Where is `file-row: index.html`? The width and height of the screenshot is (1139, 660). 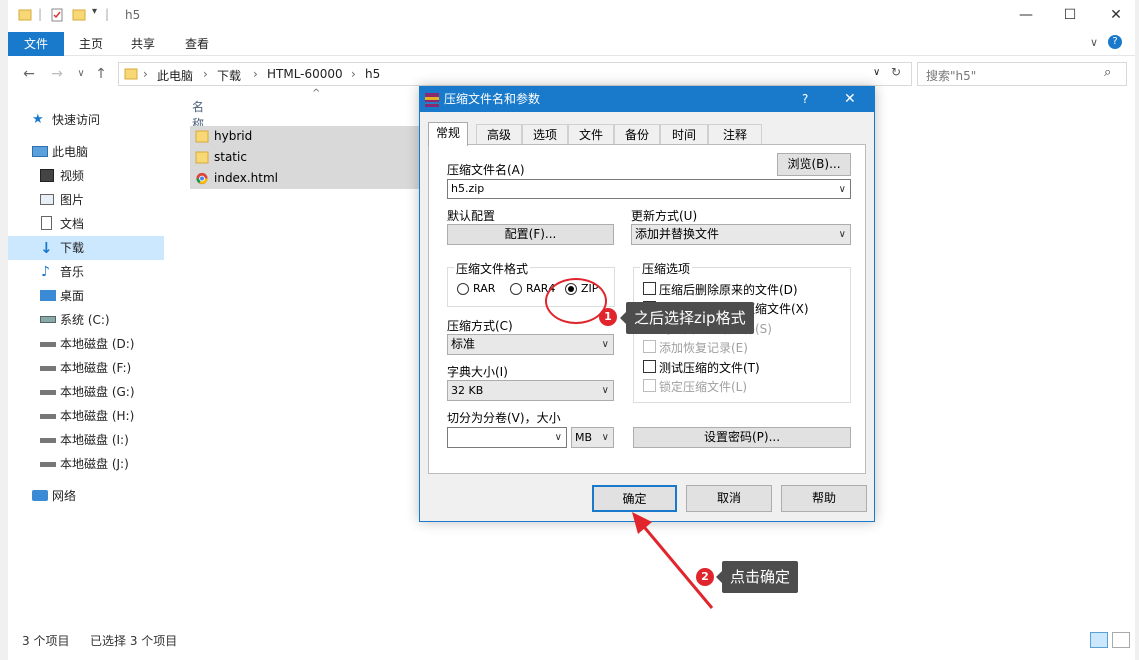
file-row: index.html is located at coordinates (310, 178).